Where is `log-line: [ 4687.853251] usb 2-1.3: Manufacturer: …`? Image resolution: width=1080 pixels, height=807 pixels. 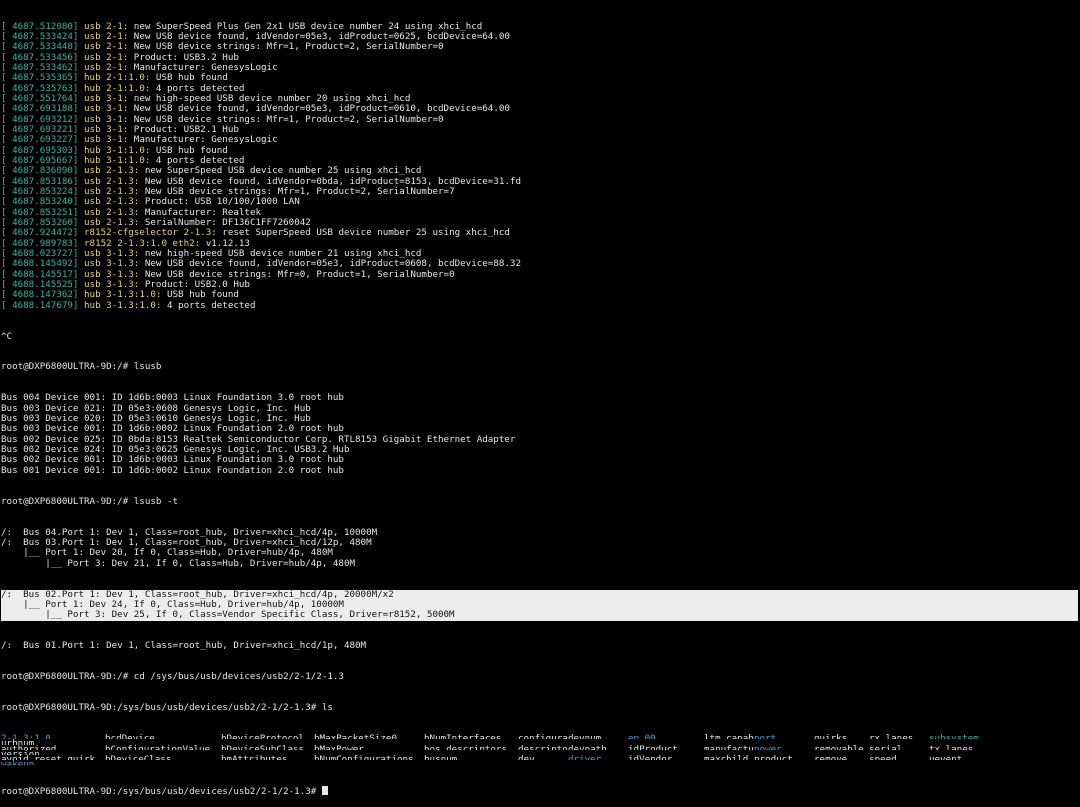 log-line: [ 4687.853251] usb 2-1.3: Manufacturer: … is located at coordinates (539, 213).